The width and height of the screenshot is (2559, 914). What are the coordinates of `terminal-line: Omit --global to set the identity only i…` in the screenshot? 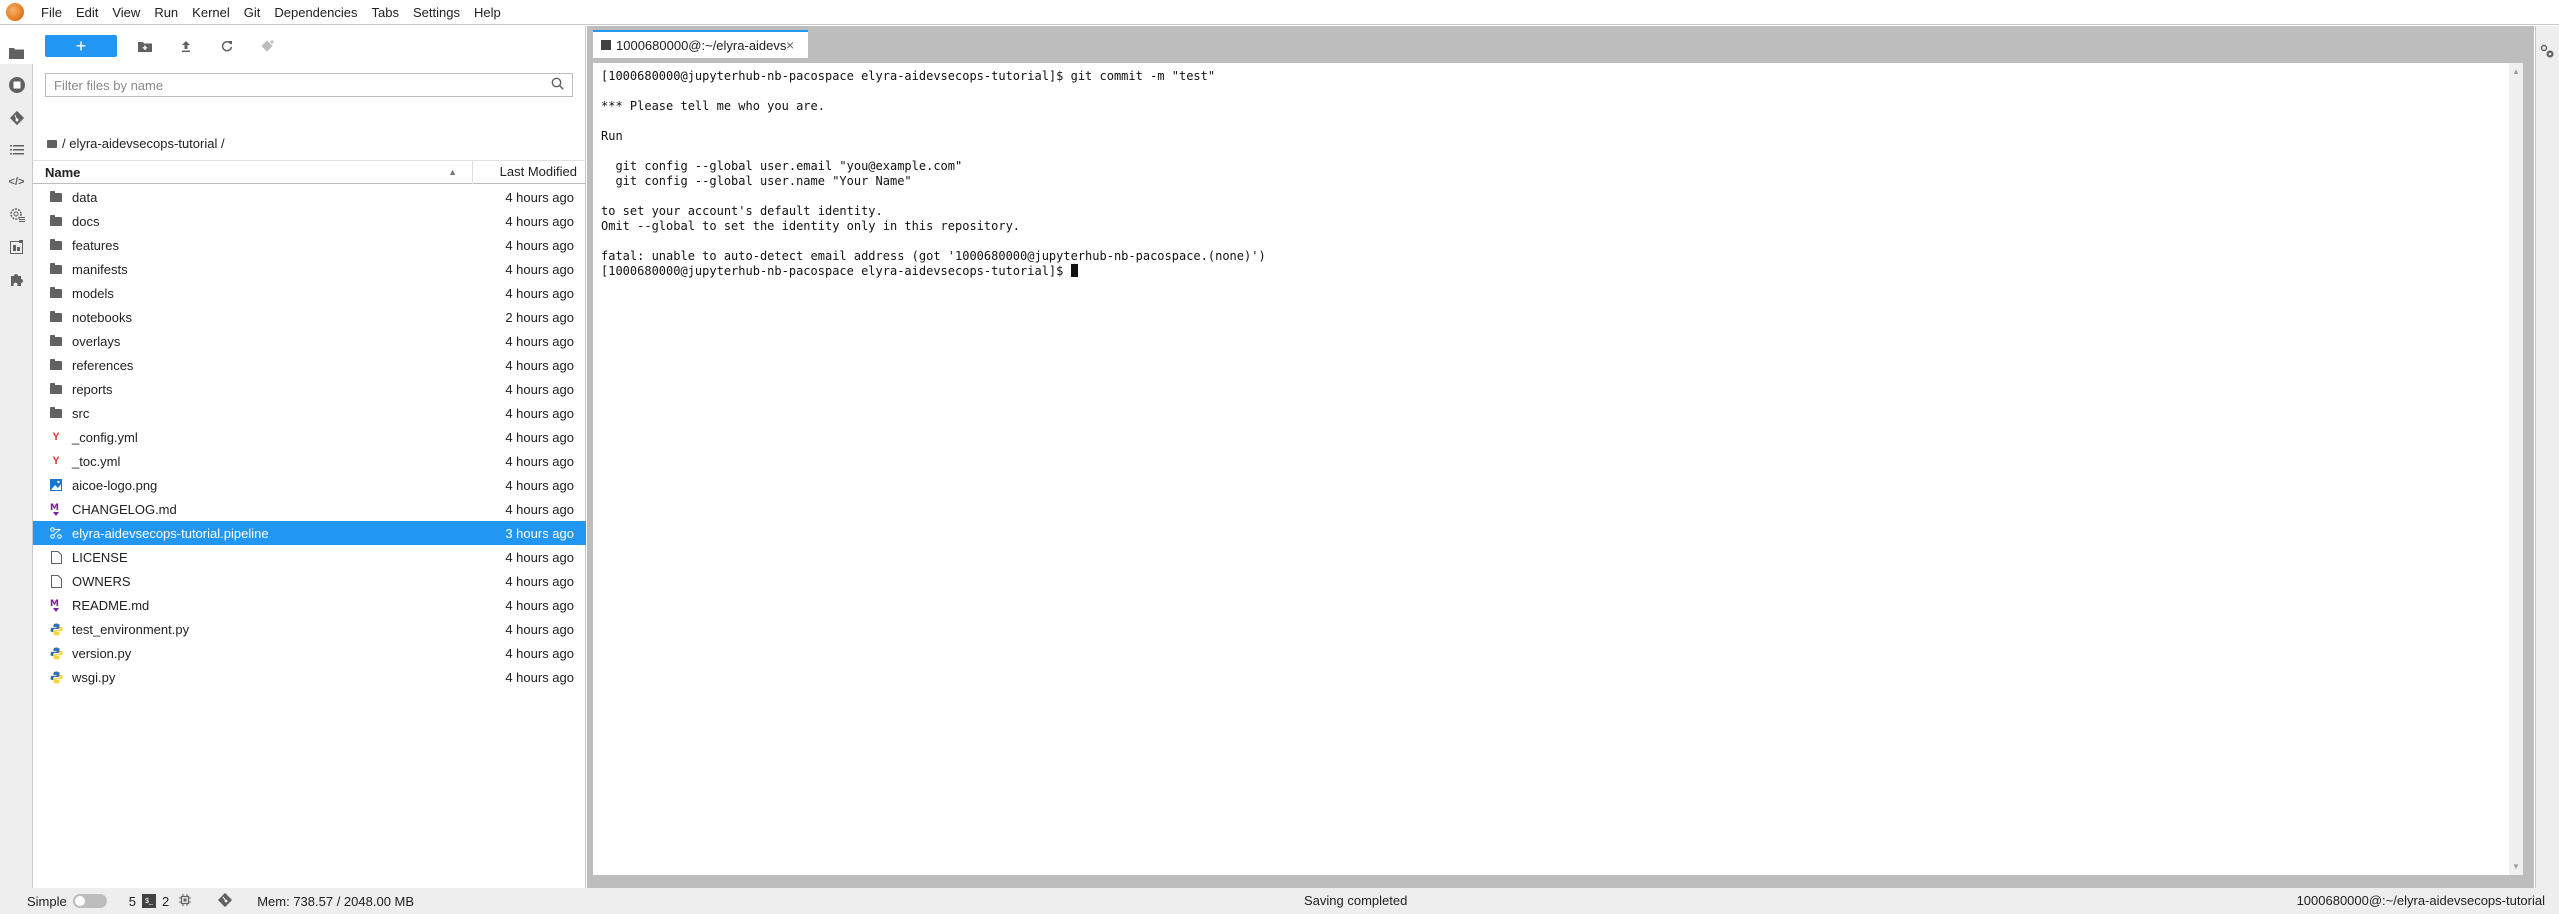 It's located at (811, 226).